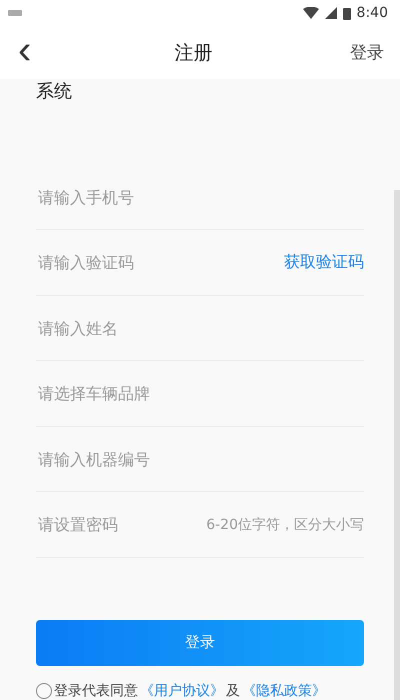 This screenshot has height=700, width=400. I want to click on login-button: 登录, so click(200, 643).